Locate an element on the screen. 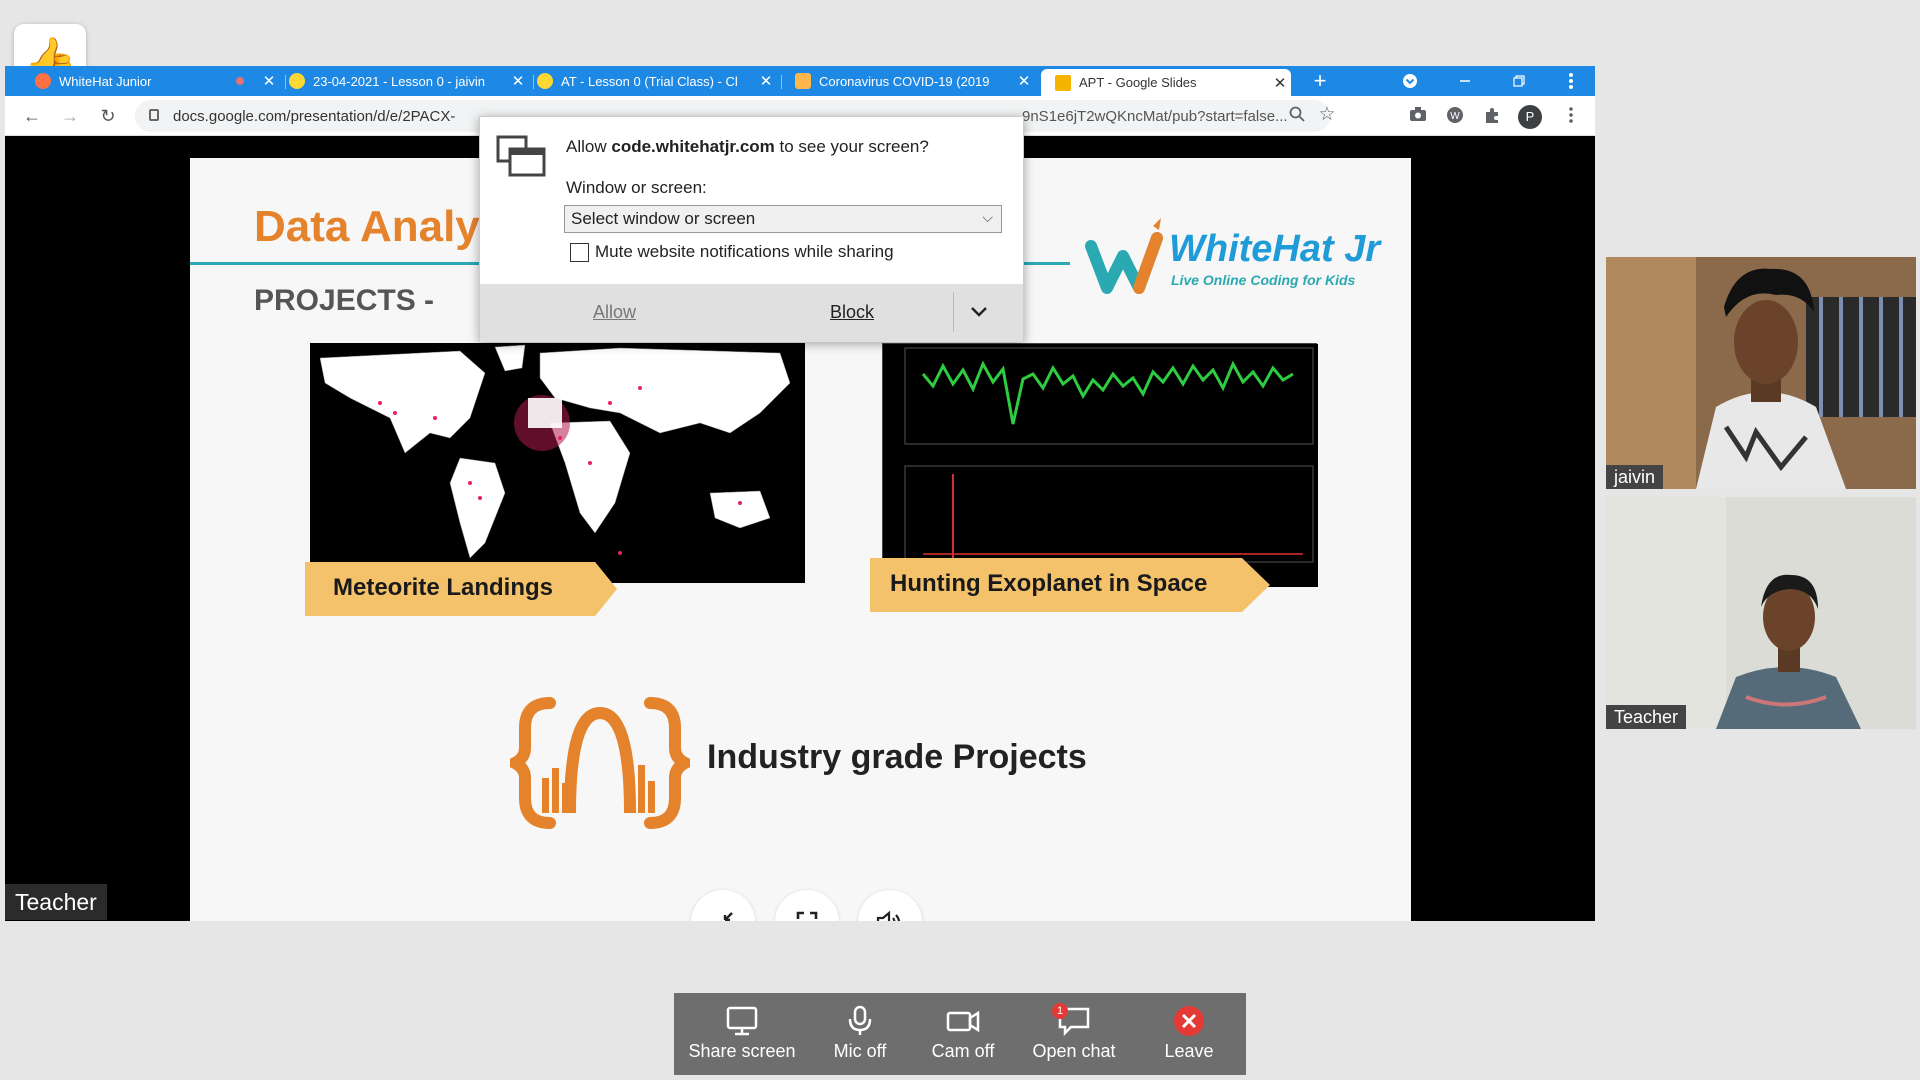  window-or-screen-select: Select window or screen ⌵ is located at coordinates (783, 219).